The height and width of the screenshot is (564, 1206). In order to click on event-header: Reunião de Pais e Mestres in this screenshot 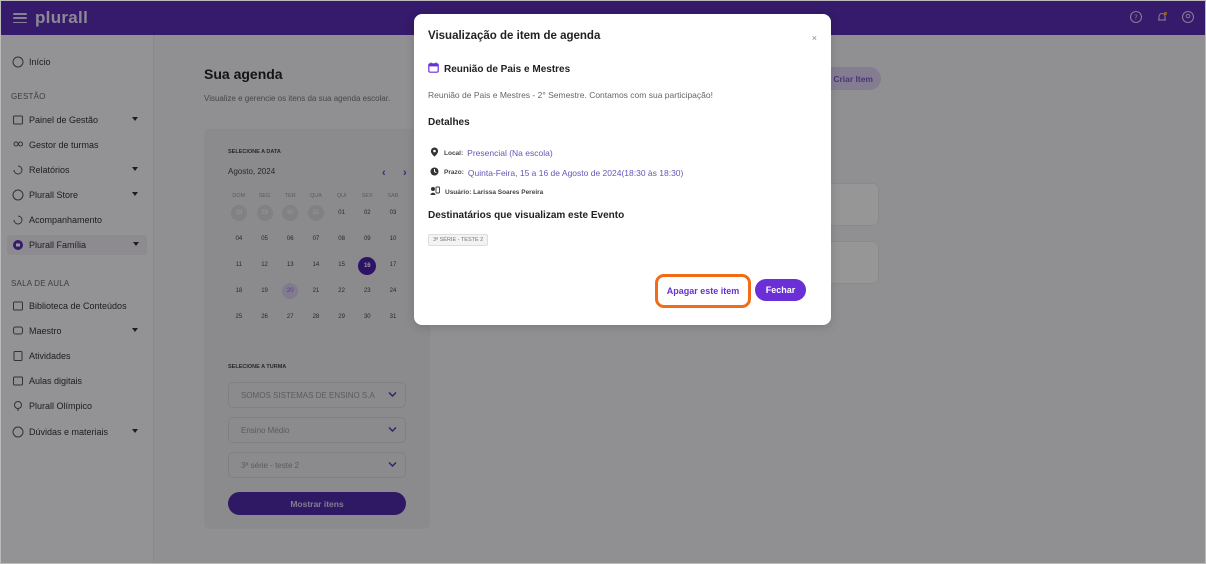, I will do `click(499, 69)`.